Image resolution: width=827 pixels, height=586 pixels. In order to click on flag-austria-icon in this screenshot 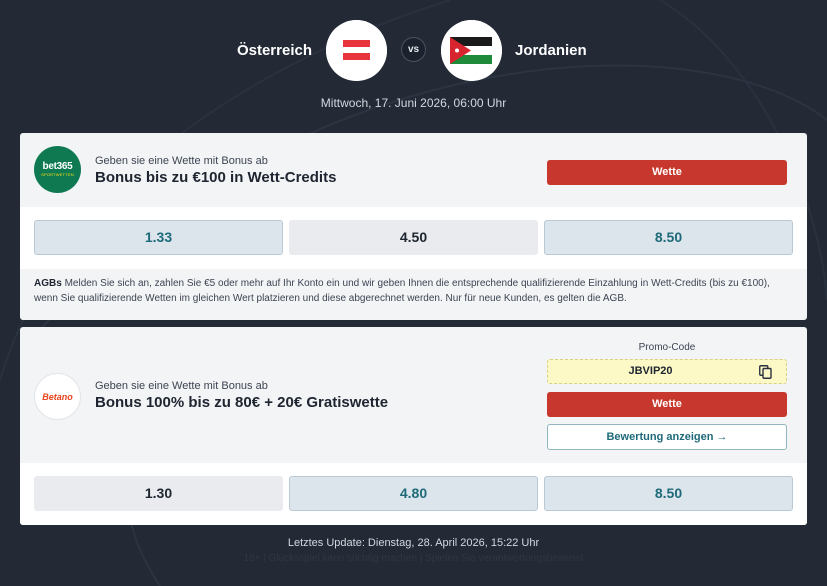, I will do `click(356, 50)`.